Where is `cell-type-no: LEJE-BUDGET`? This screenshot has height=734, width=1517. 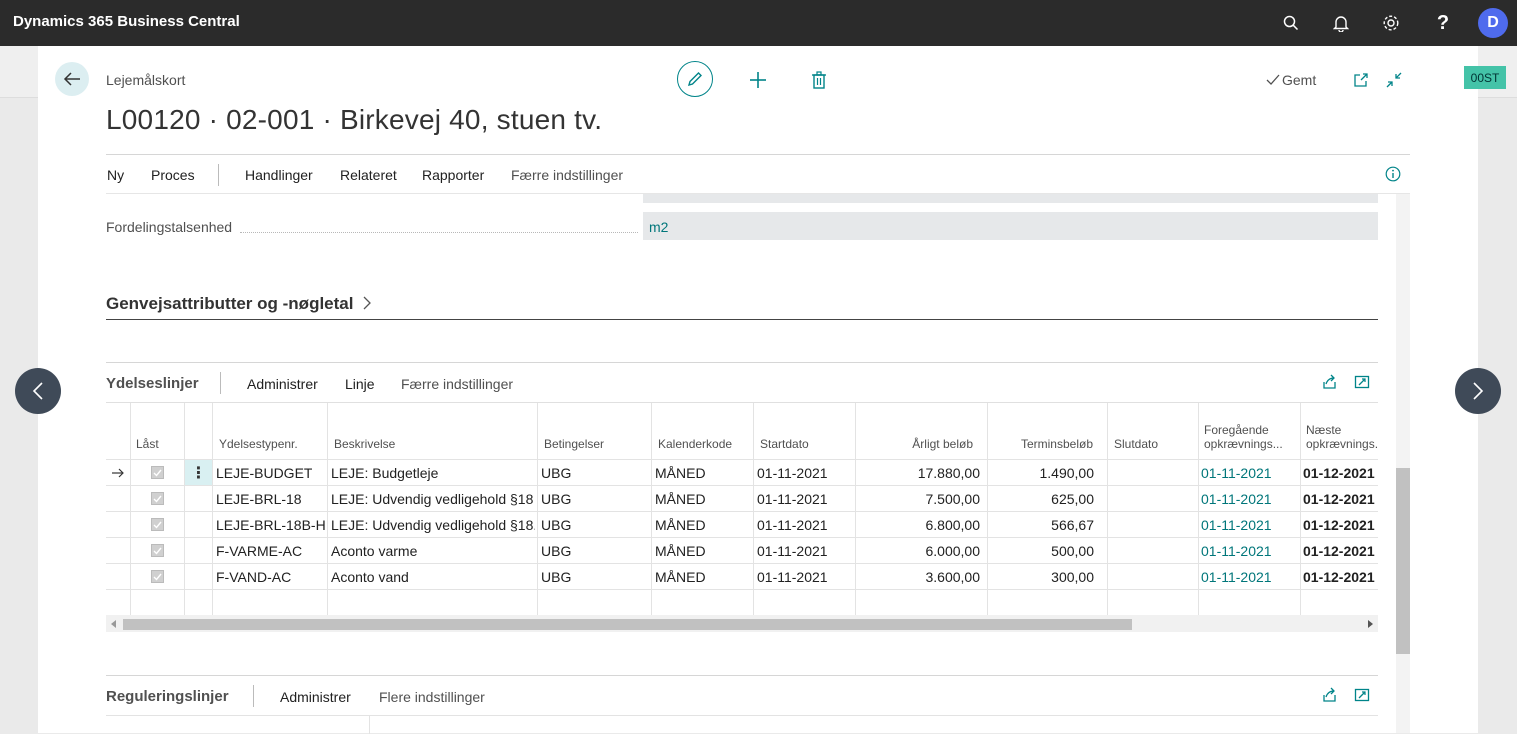 cell-type-no: LEJE-BUDGET is located at coordinates (264, 473).